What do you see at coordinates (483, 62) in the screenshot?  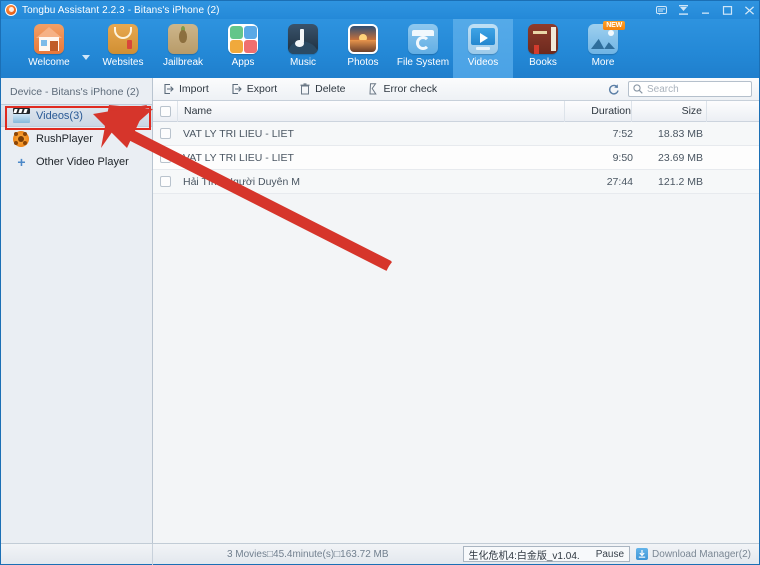 I see `toolbar-label-videos: Videos` at bounding box center [483, 62].